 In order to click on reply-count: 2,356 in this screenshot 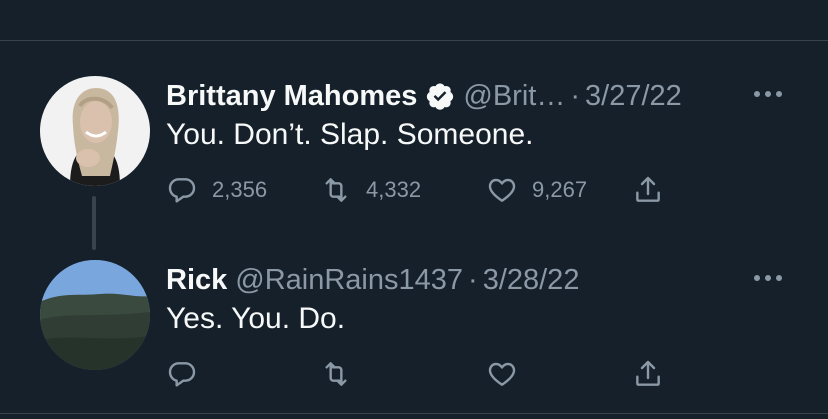, I will do `click(240, 189)`.